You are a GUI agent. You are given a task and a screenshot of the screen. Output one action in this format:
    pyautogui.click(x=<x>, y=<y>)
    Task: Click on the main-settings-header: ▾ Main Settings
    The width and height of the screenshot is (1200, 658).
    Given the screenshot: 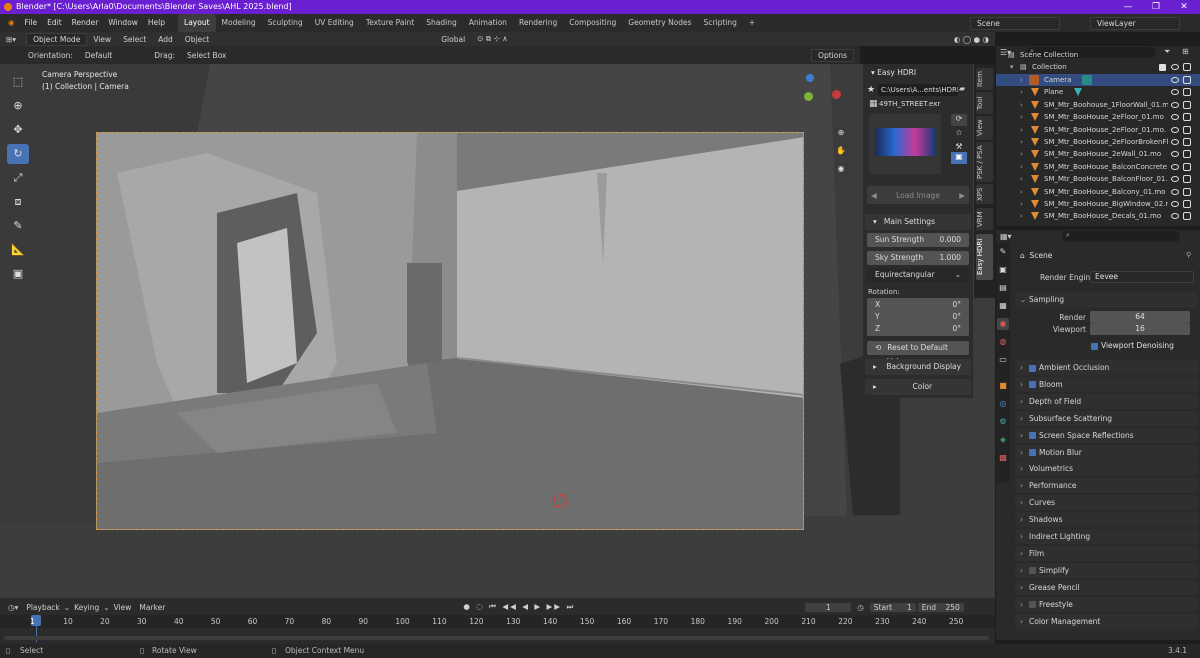 What is the action you would take?
    pyautogui.click(x=918, y=222)
    